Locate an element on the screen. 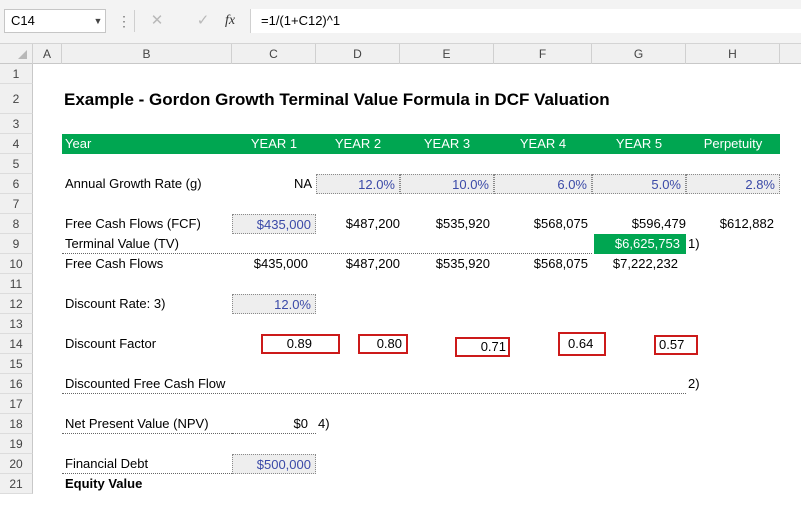  name-box: C14 is located at coordinates (55, 21).